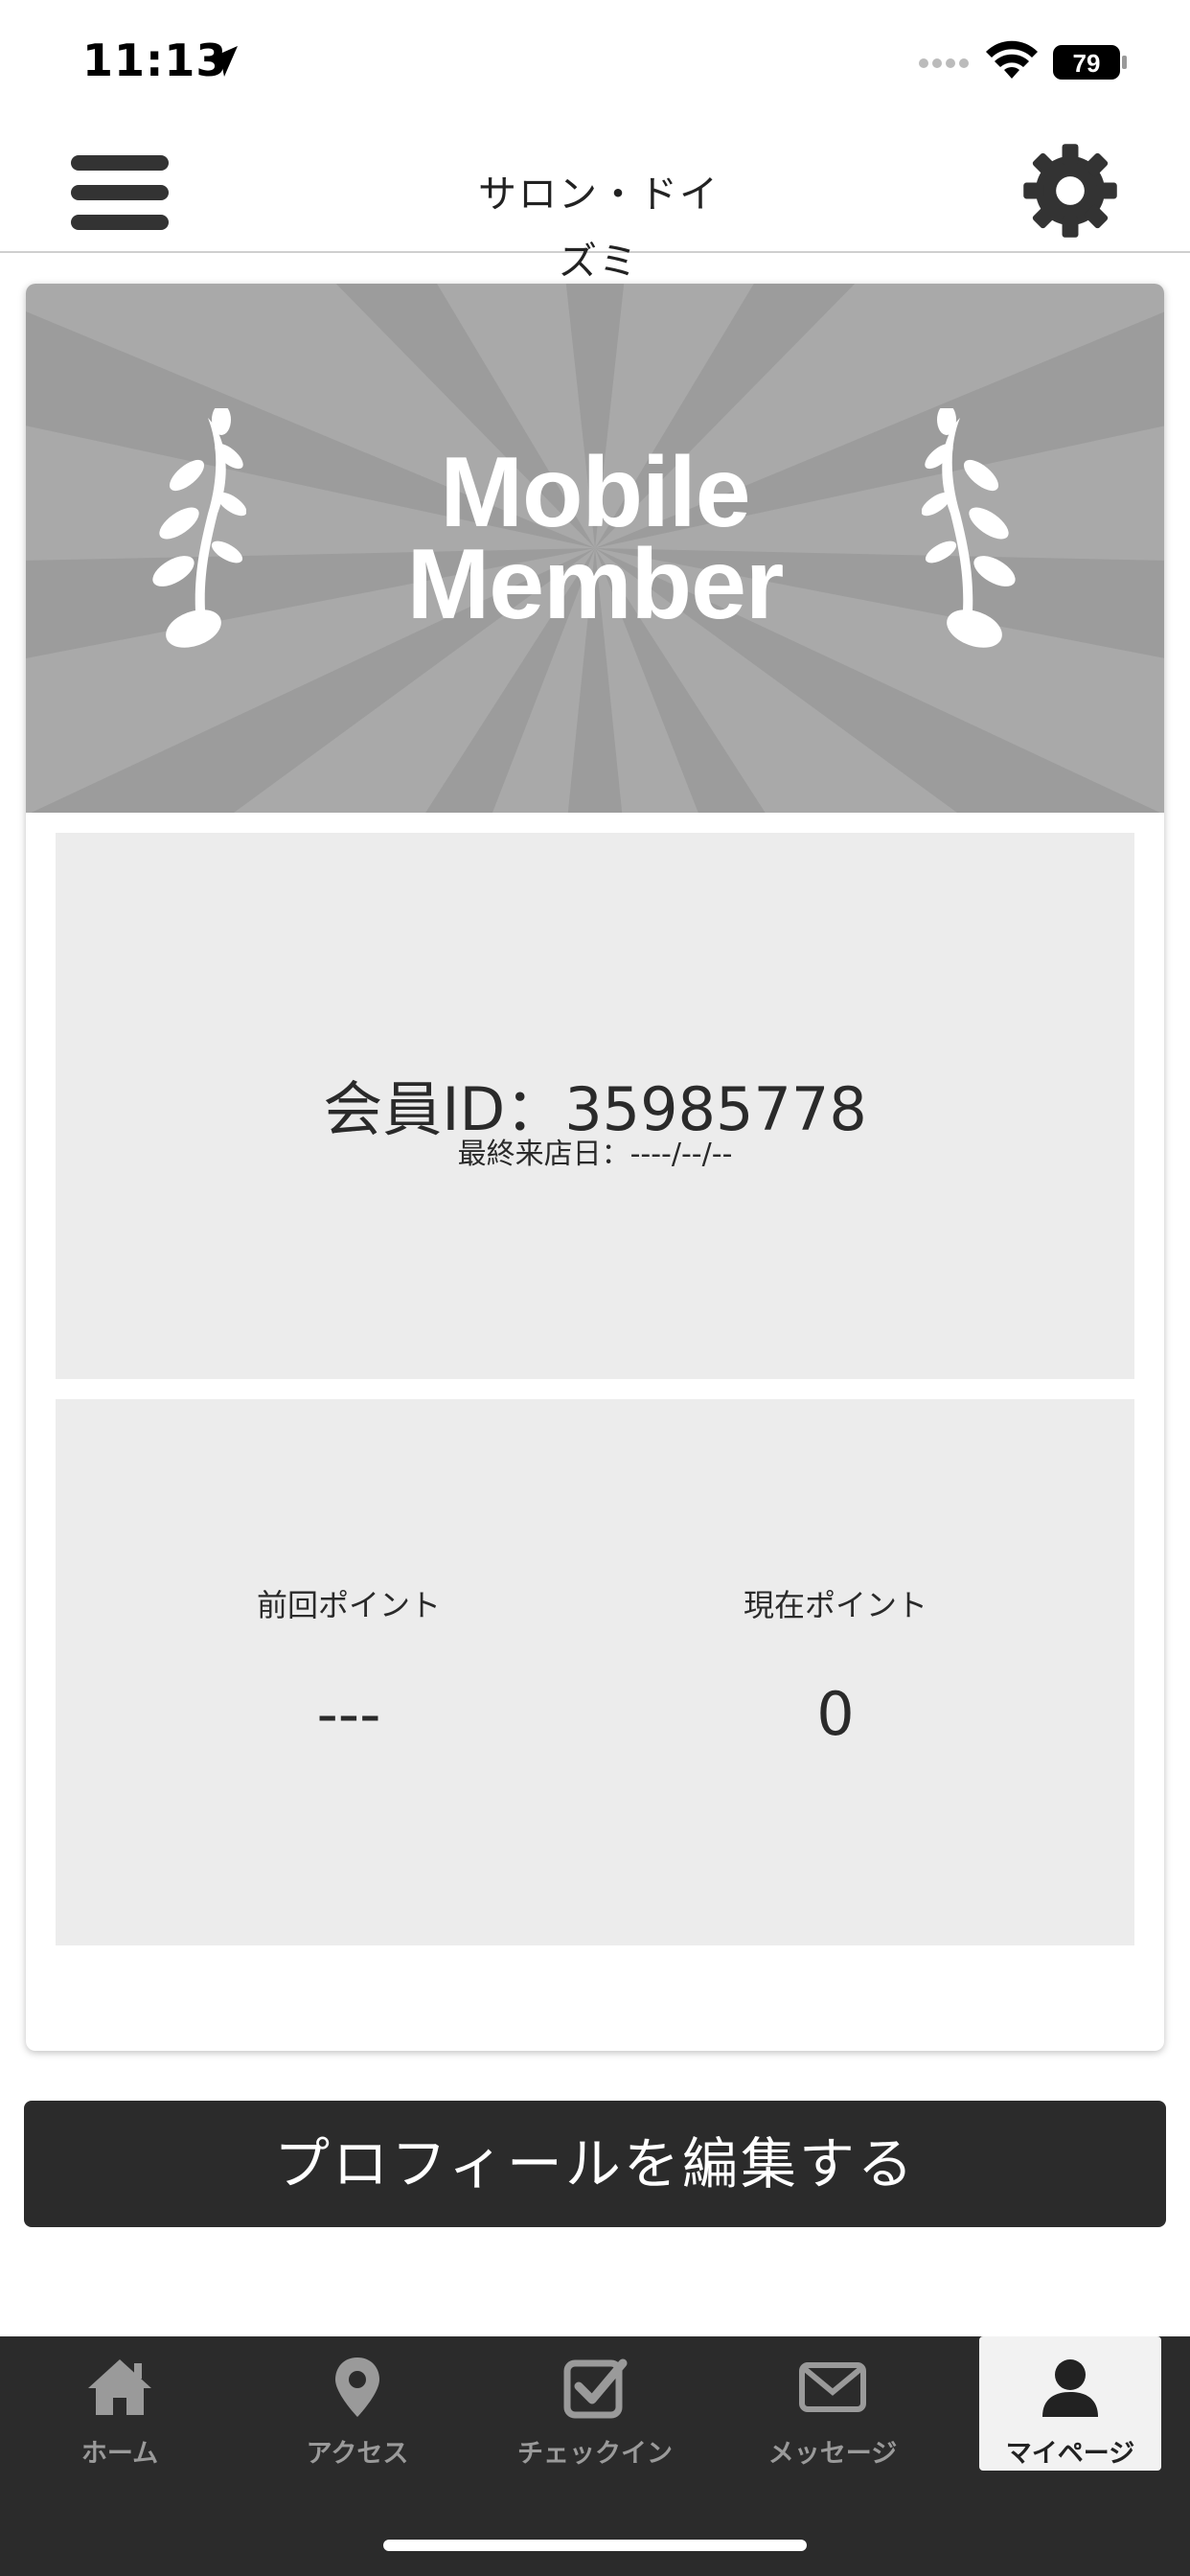 This screenshot has height=2576, width=1190. I want to click on hamburger-menu-icon, so click(120, 163).